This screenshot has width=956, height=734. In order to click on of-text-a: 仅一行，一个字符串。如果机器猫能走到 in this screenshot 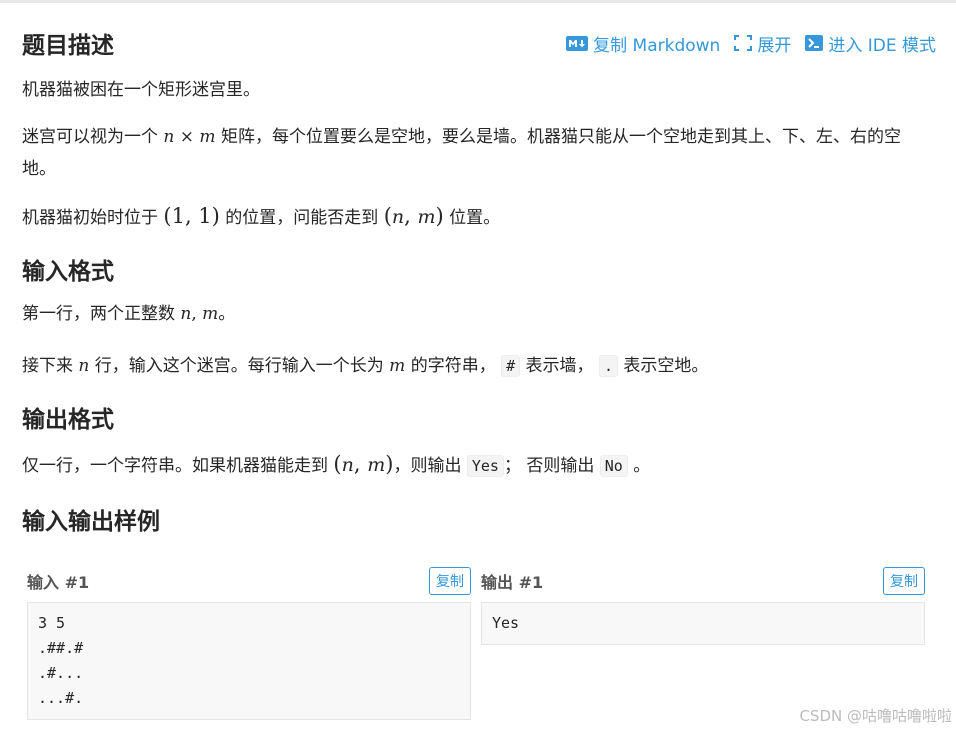, I will do `click(175, 466)`.